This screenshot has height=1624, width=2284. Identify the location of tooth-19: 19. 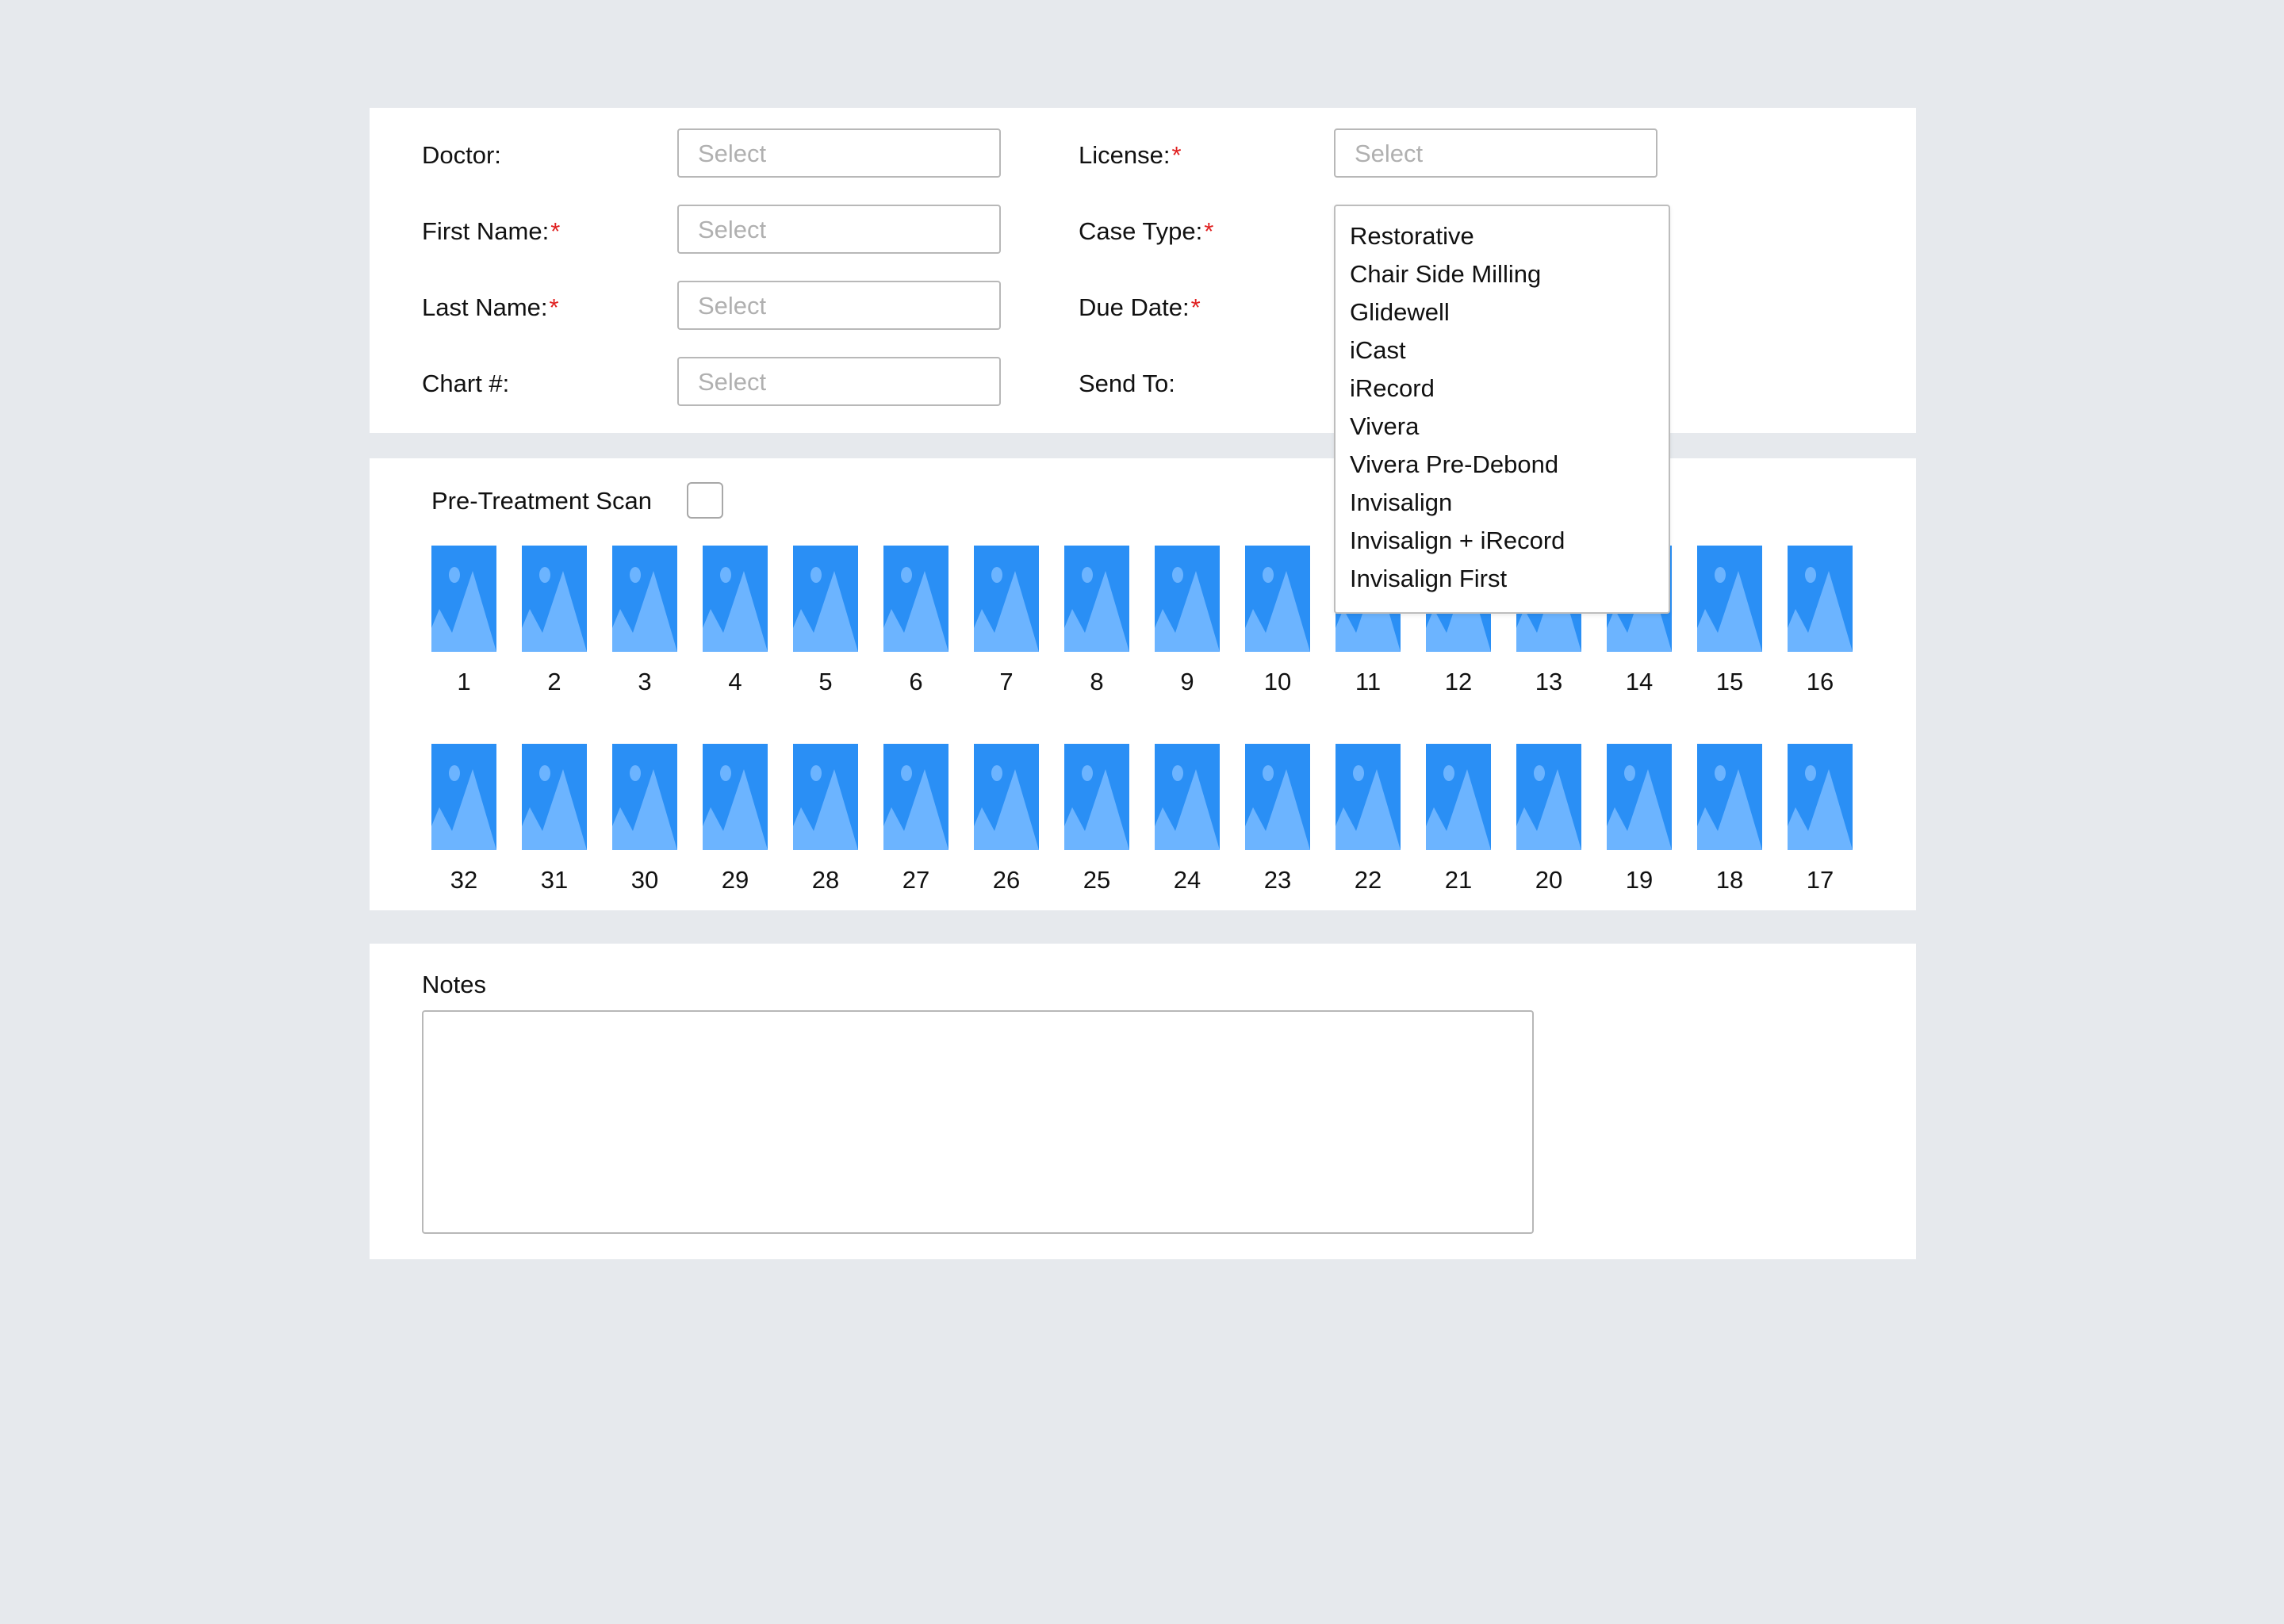
(1639, 820).